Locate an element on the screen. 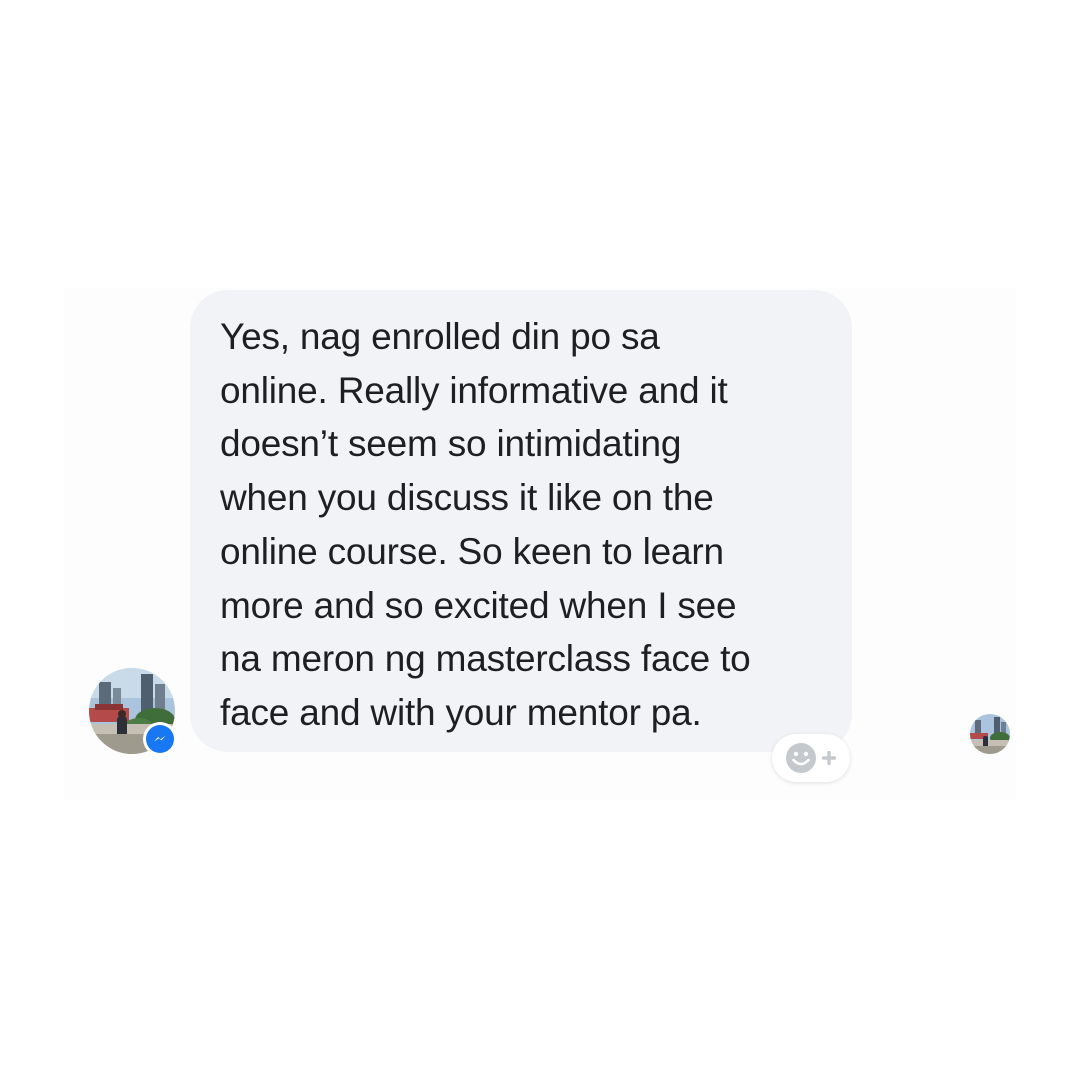  smiley-plus-icon is located at coordinates (811, 758).